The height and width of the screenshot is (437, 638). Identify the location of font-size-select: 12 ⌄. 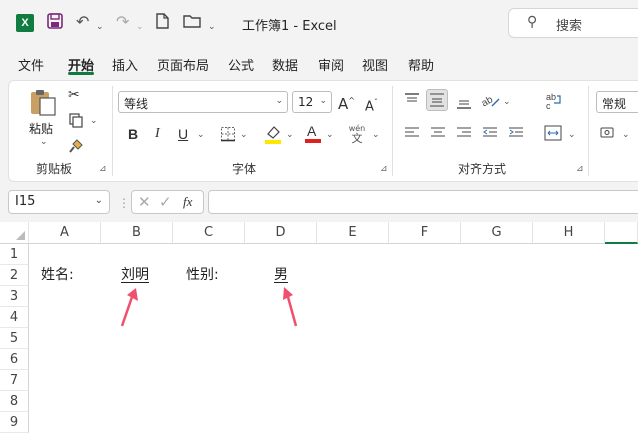
(312, 102).